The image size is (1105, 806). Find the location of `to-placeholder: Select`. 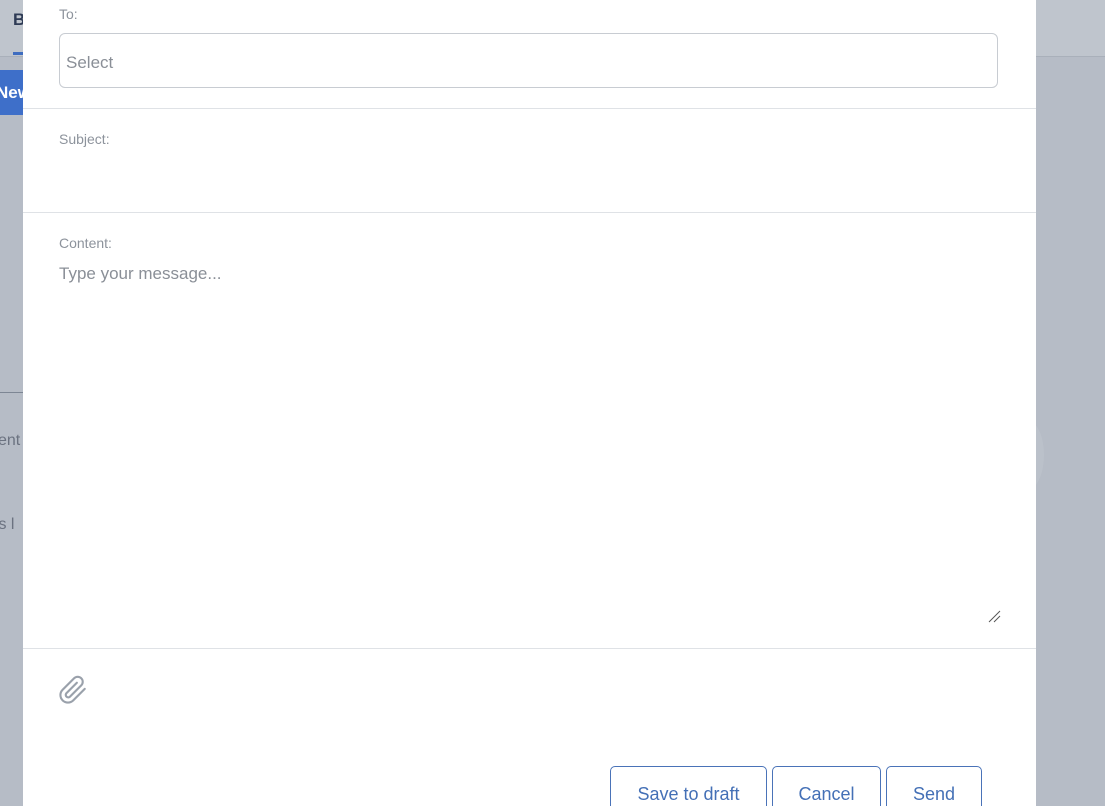

to-placeholder: Select is located at coordinates (90, 62).